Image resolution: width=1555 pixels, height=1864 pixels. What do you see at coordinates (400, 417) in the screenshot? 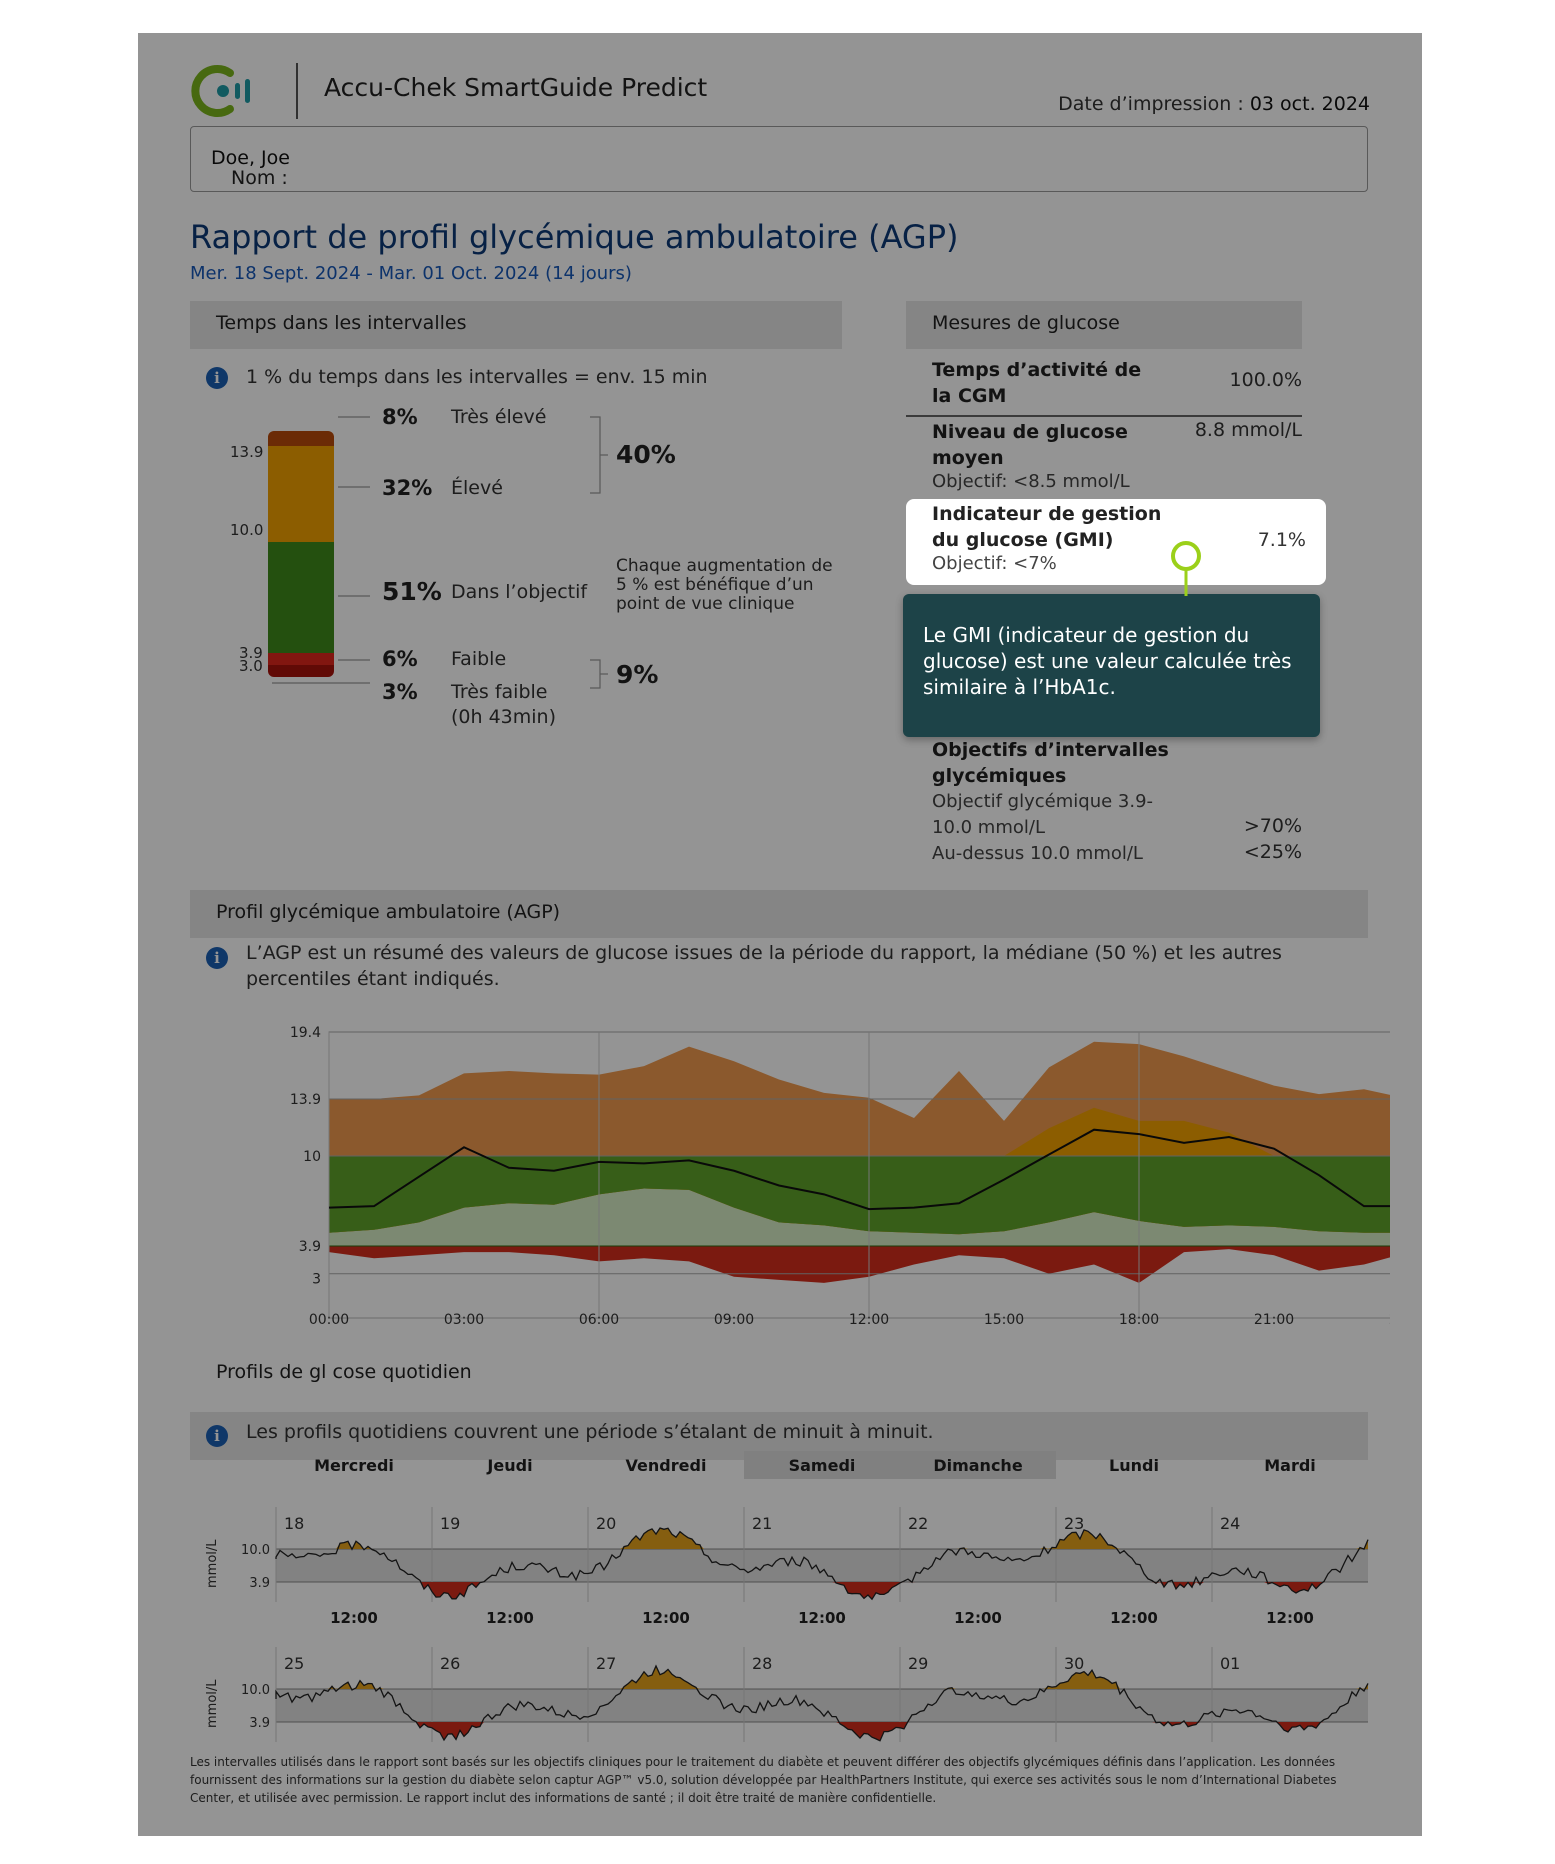
I see `tir-very-high-pct: 8%` at bounding box center [400, 417].